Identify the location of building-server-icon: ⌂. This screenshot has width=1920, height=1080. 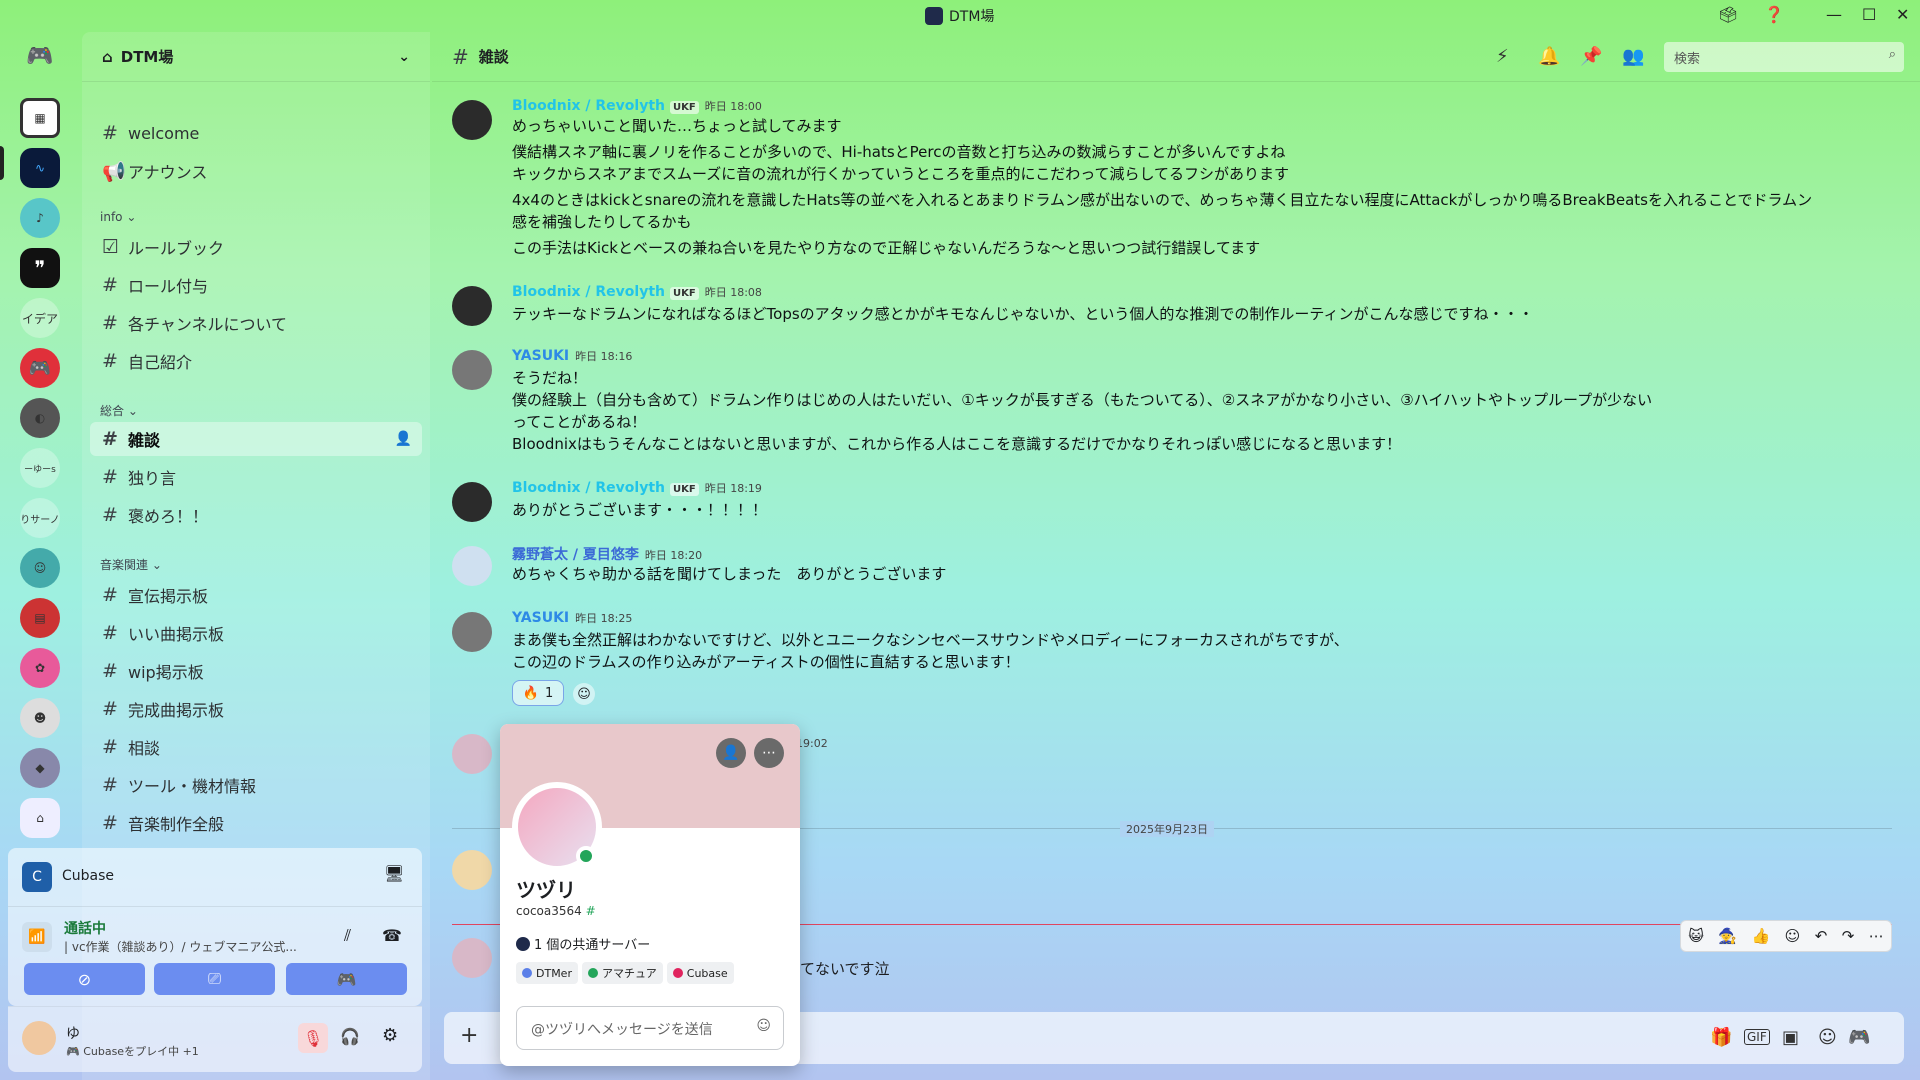
(40, 818).